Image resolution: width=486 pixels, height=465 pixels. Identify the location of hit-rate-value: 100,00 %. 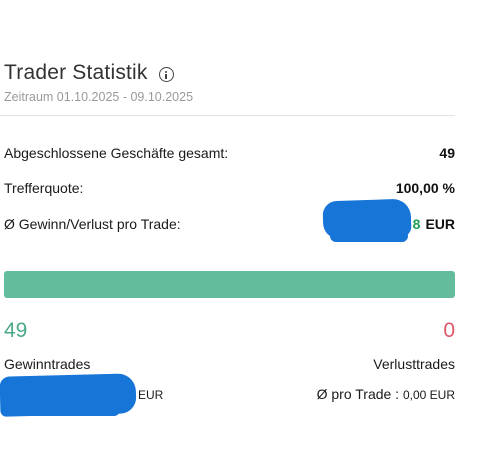
(425, 188).